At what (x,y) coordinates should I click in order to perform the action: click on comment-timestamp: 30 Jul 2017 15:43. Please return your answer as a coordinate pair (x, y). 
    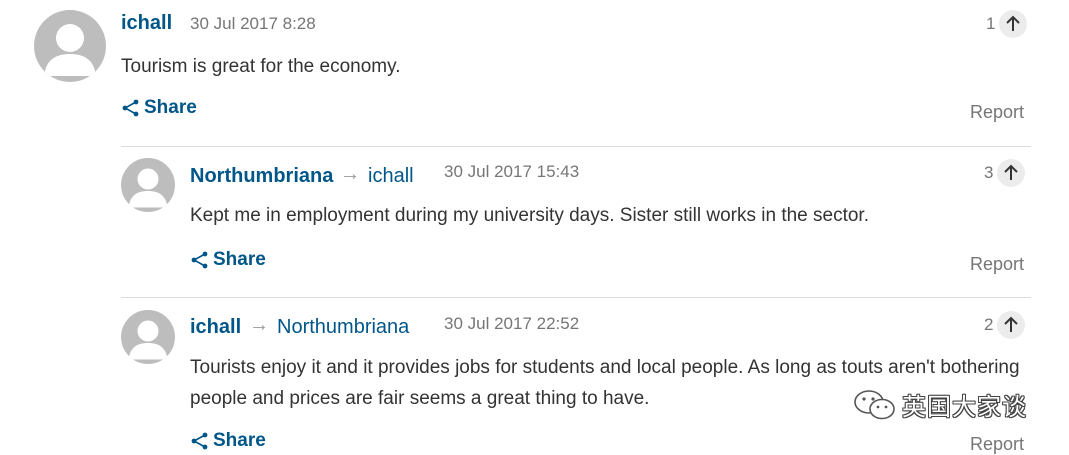
    Looking at the image, I should click on (511, 172).